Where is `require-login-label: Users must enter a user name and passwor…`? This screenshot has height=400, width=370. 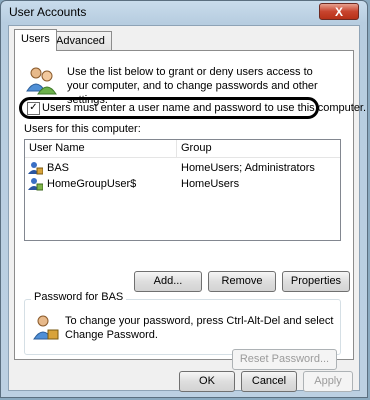 require-login-label: Users must enter a user name and passwor… is located at coordinates (204, 108).